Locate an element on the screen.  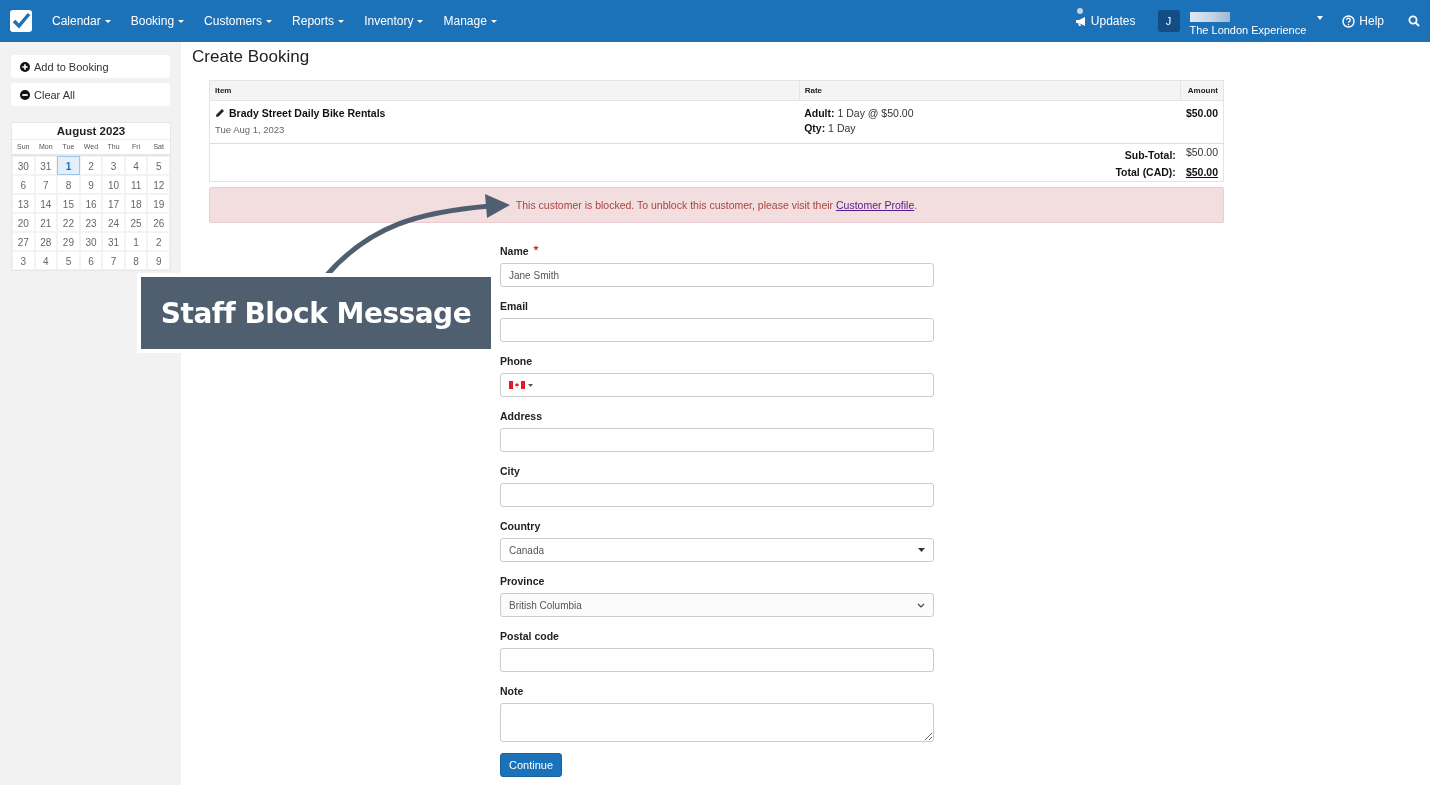
calendar-day: 15 is located at coordinates (68, 203).